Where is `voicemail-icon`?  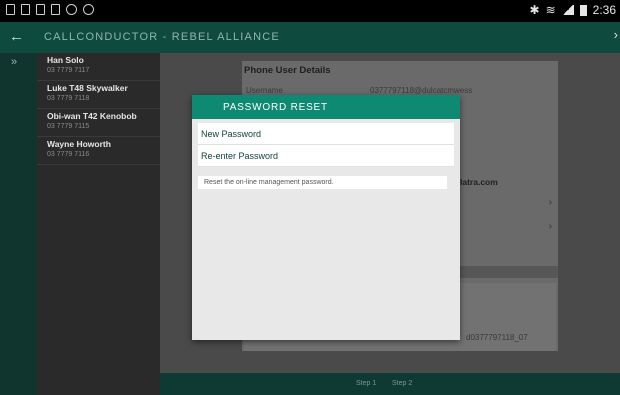 voicemail-icon is located at coordinates (71, 9).